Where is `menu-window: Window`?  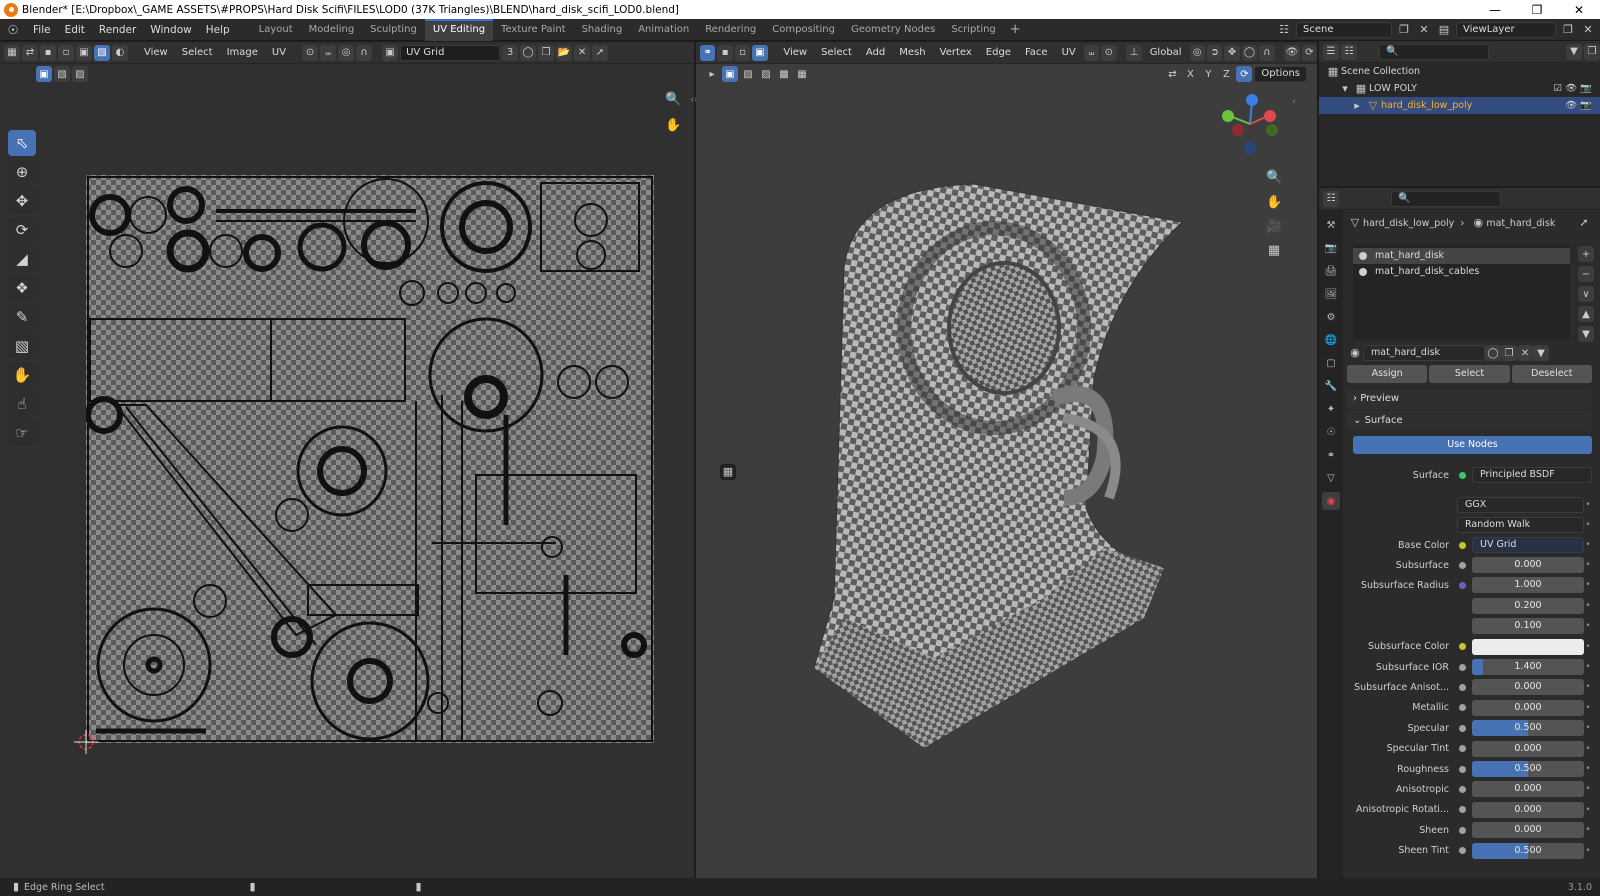
menu-window: Window is located at coordinates (170, 30).